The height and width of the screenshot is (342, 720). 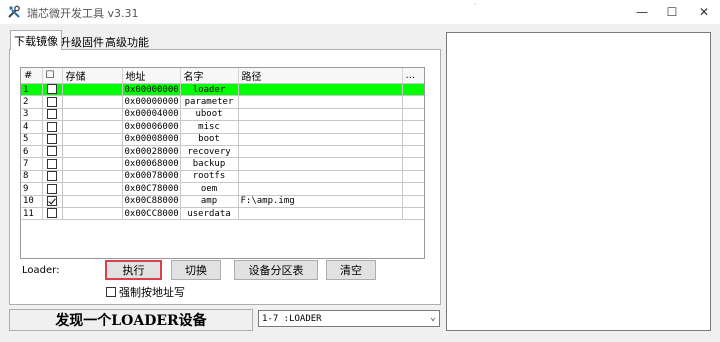 What do you see at coordinates (92, 76) in the screenshot?
I see `col-storage: 存储` at bounding box center [92, 76].